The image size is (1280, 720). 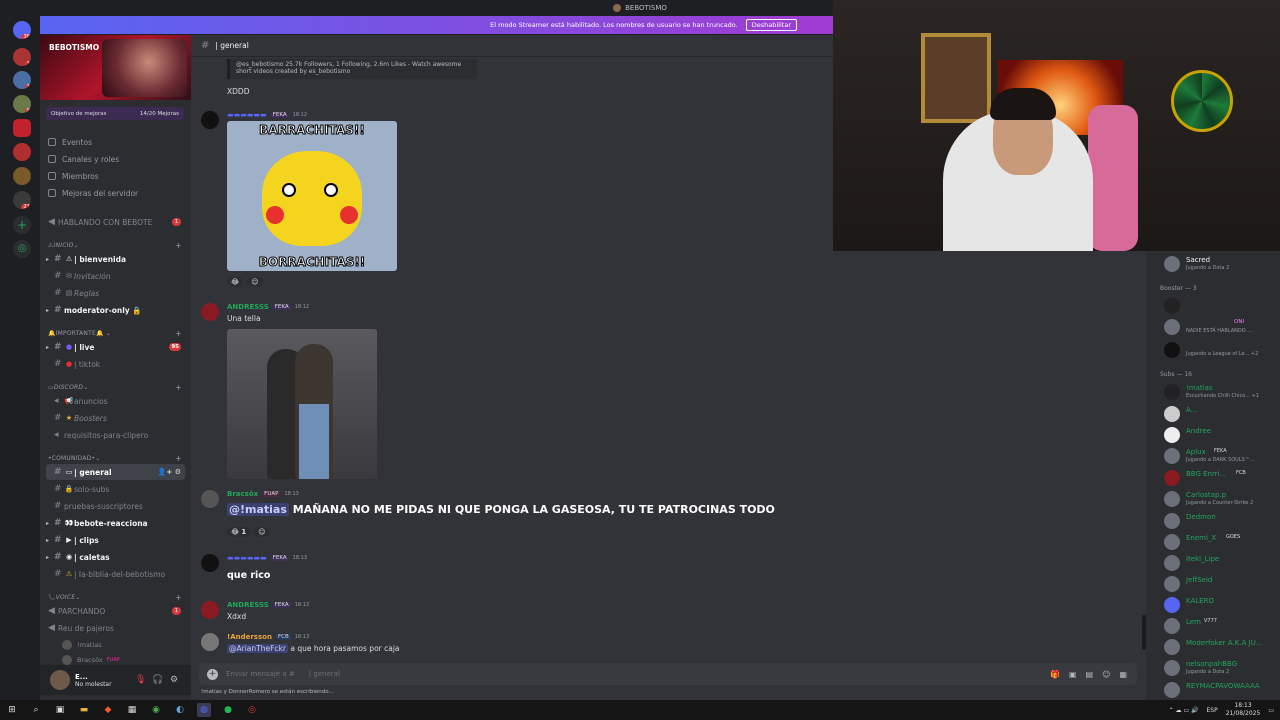 What do you see at coordinates (115, 557) in the screenshot?
I see `channel-caletas: ▸ # ◉ | caletas` at bounding box center [115, 557].